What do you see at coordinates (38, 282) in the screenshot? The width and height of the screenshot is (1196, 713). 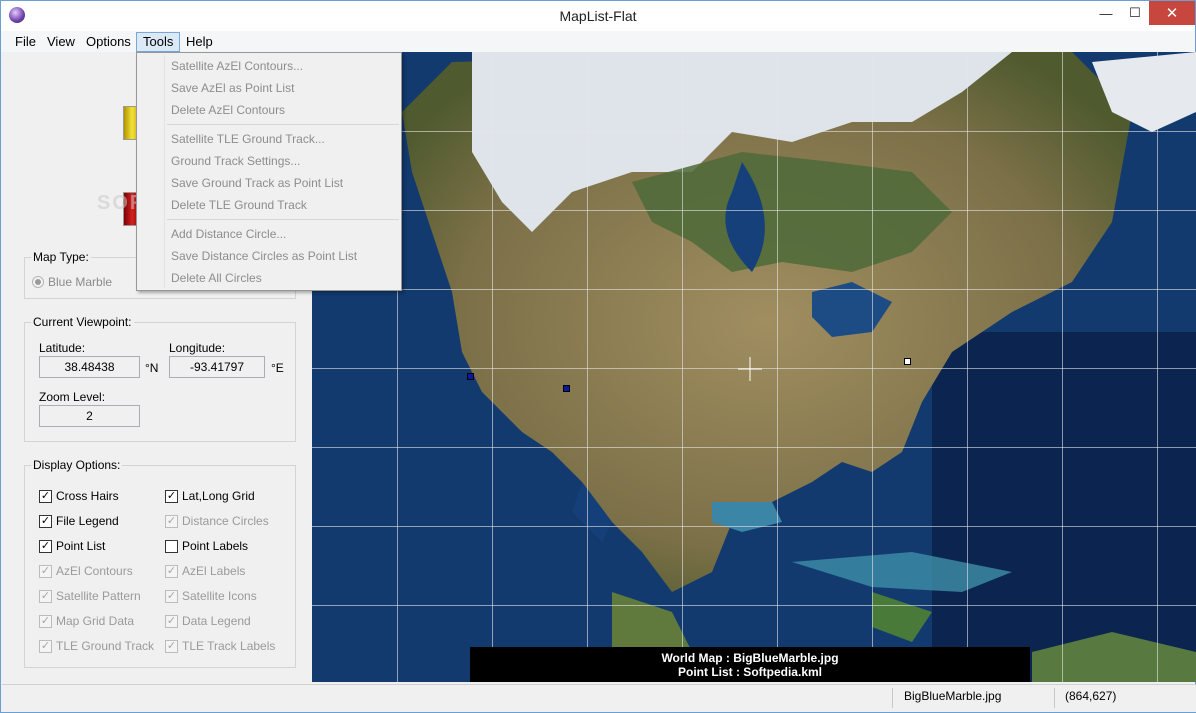 I see `radio-dot-icon` at bounding box center [38, 282].